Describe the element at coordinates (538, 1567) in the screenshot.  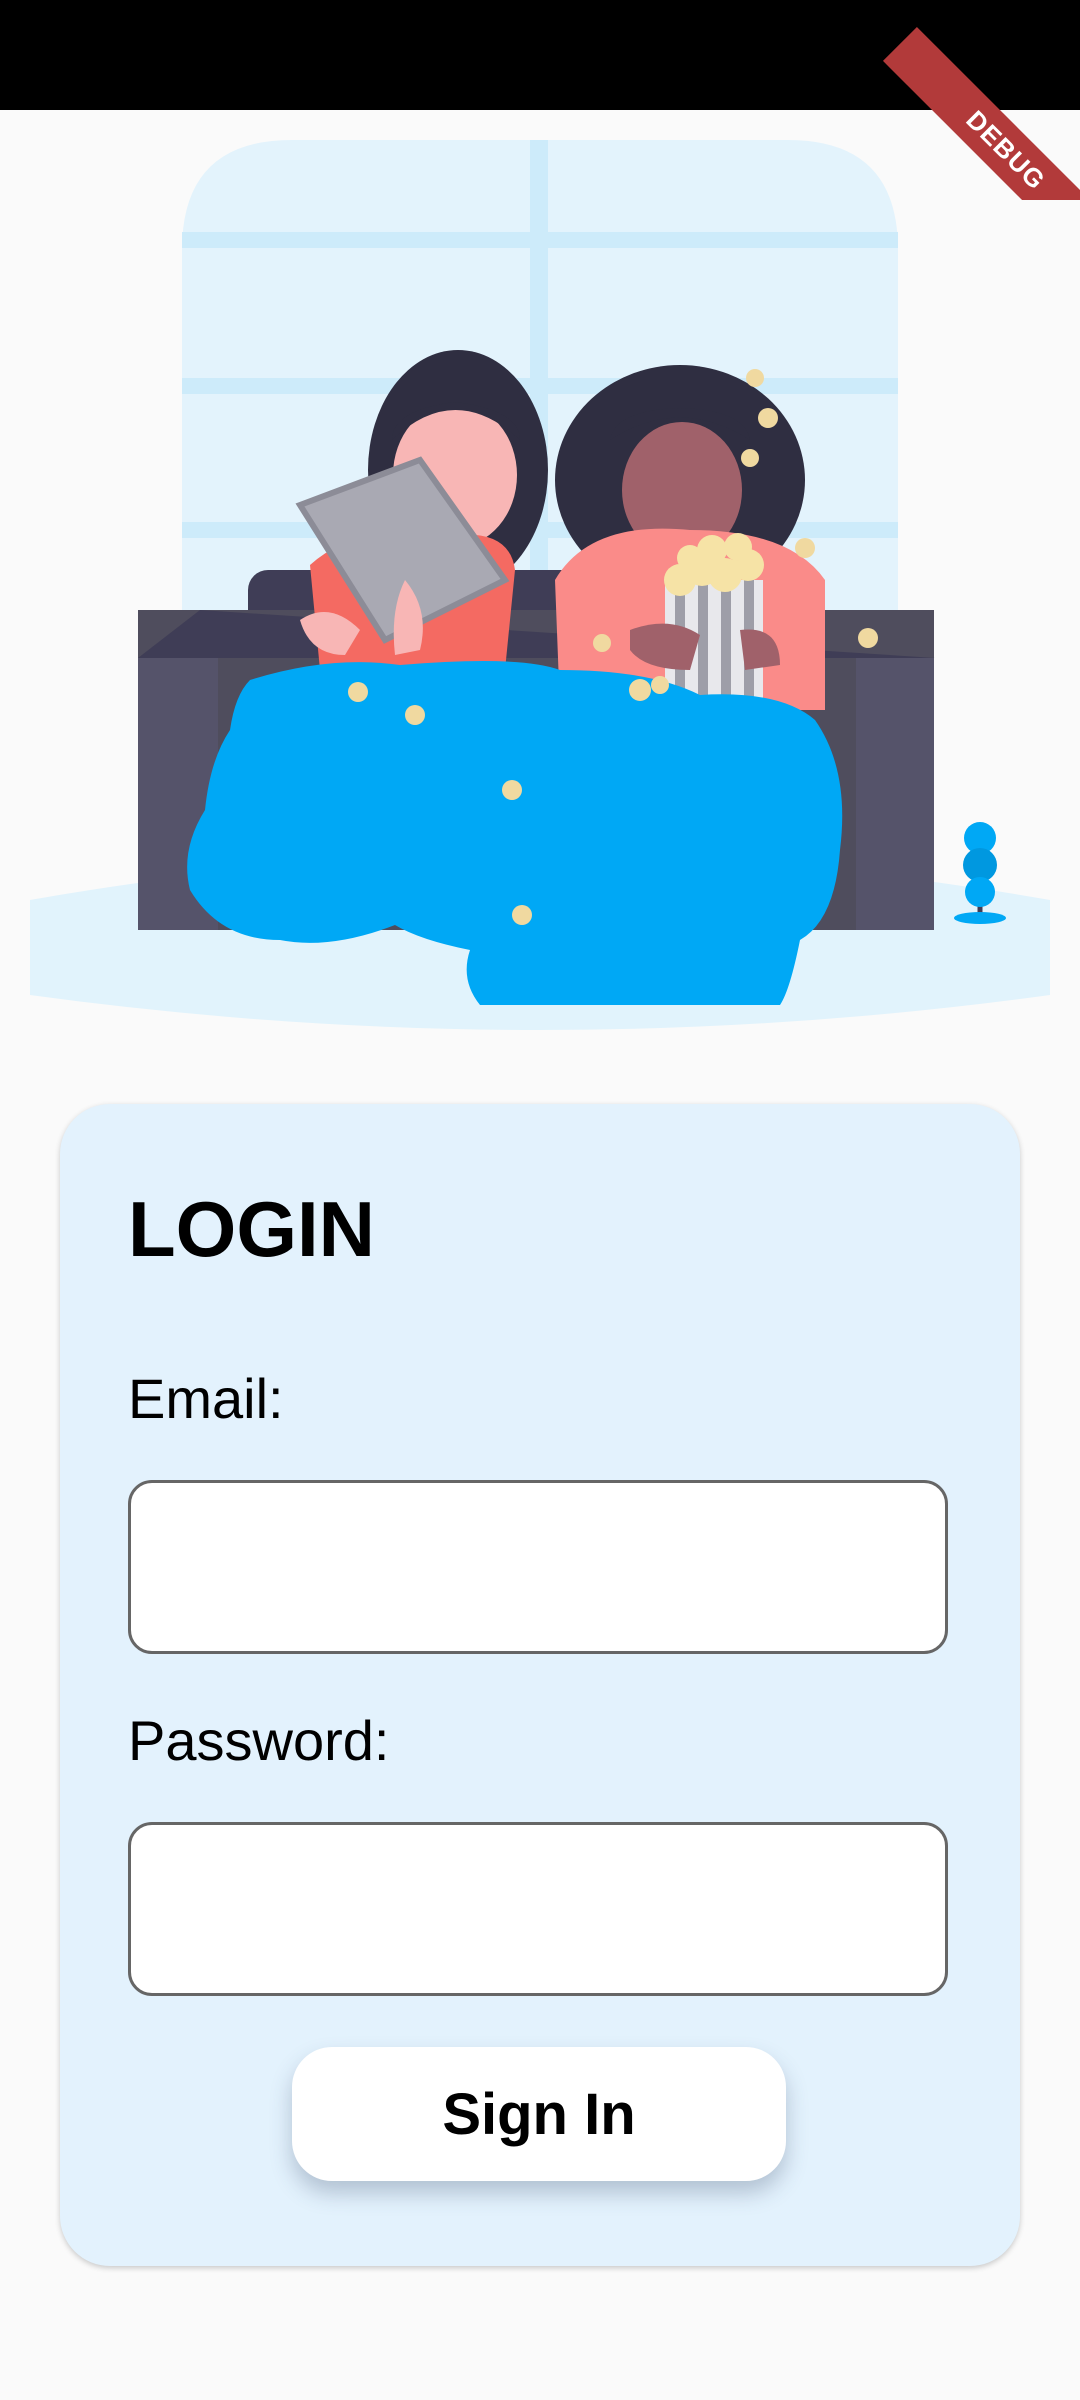
I see `email-input` at that location.